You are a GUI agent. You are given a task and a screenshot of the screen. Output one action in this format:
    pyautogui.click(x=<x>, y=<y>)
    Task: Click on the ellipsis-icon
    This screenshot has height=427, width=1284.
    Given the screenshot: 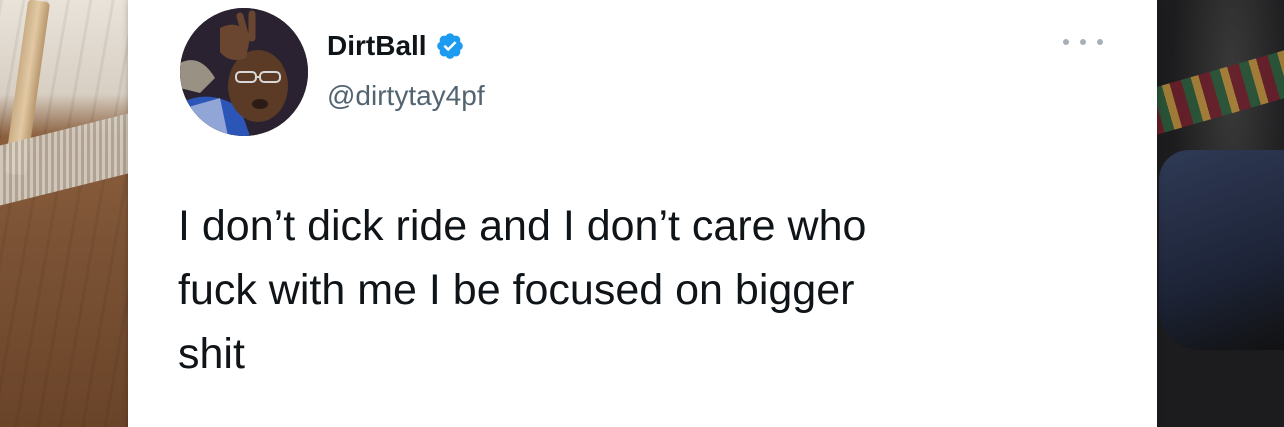 What is the action you would take?
    pyautogui.click(x=1083, y=42)
    